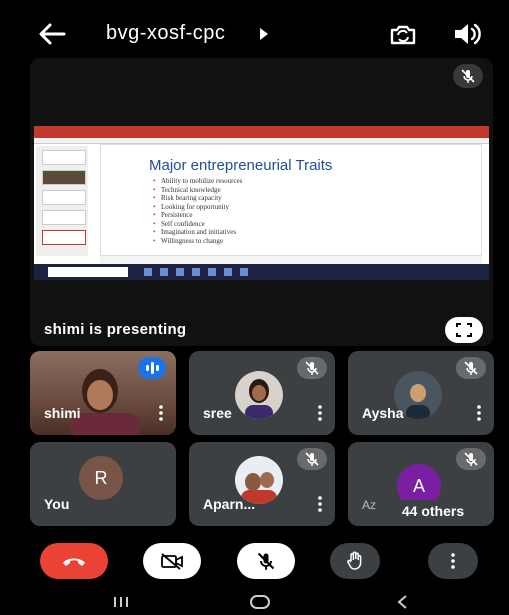  I want to click on participant-tile-aysha: Aysha, so click(421, 393).